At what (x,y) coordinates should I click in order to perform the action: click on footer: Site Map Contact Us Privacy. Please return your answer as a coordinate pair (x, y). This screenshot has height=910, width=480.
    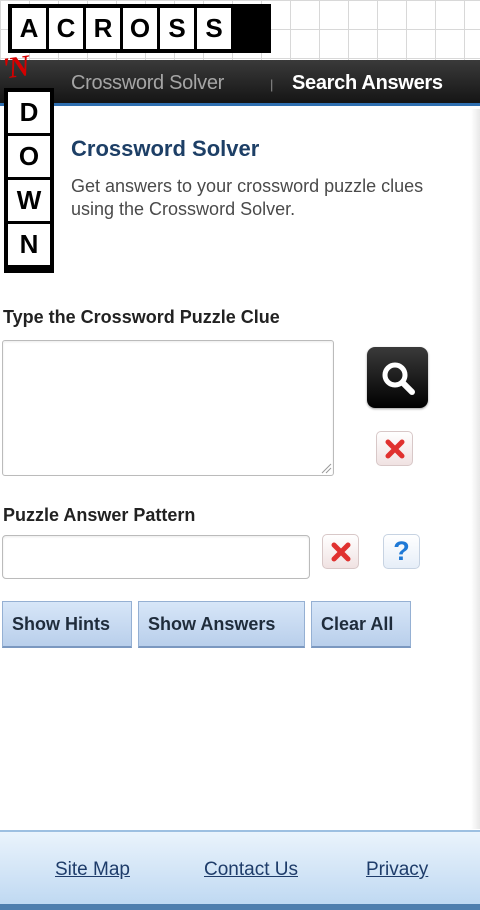
    Looking at the image, I should click on (240, 870).